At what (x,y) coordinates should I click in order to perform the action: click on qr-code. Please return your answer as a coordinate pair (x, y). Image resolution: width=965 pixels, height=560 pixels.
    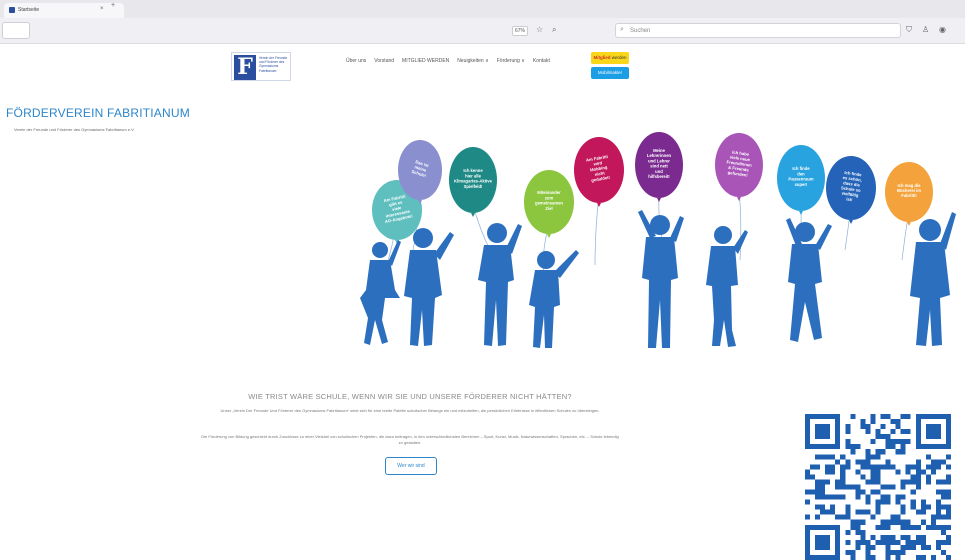
    Looking at the image, I should click on (878, 487).